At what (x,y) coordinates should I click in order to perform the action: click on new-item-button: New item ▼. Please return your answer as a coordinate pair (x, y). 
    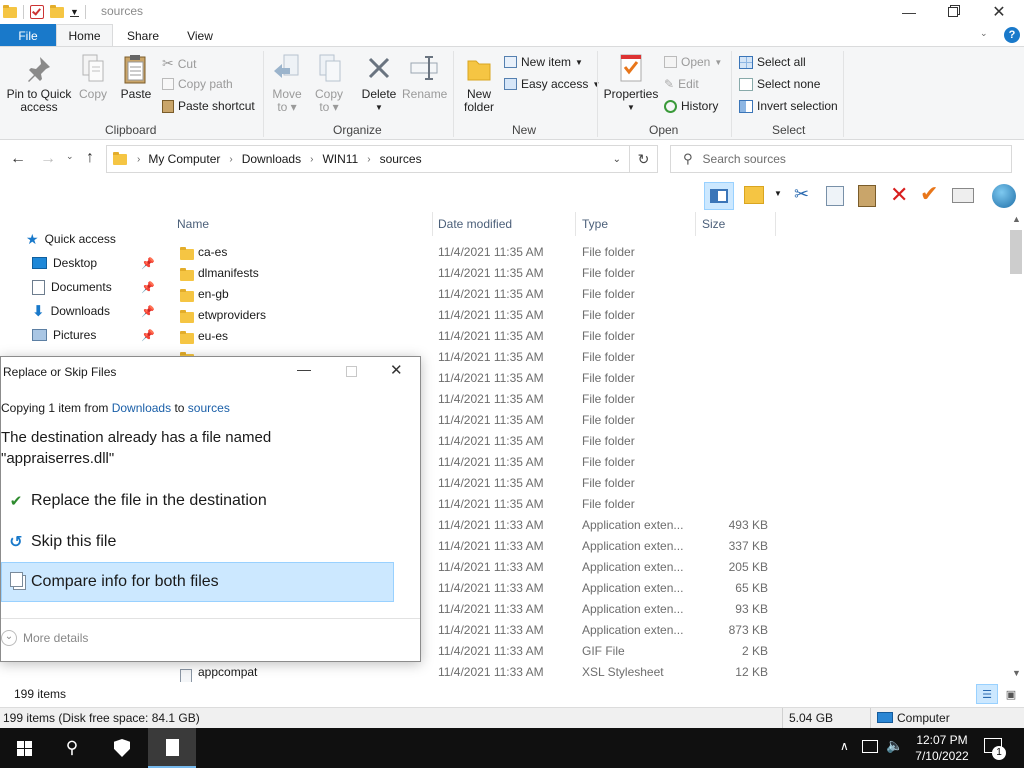
    Looking at the image, I should click on (543, 62).